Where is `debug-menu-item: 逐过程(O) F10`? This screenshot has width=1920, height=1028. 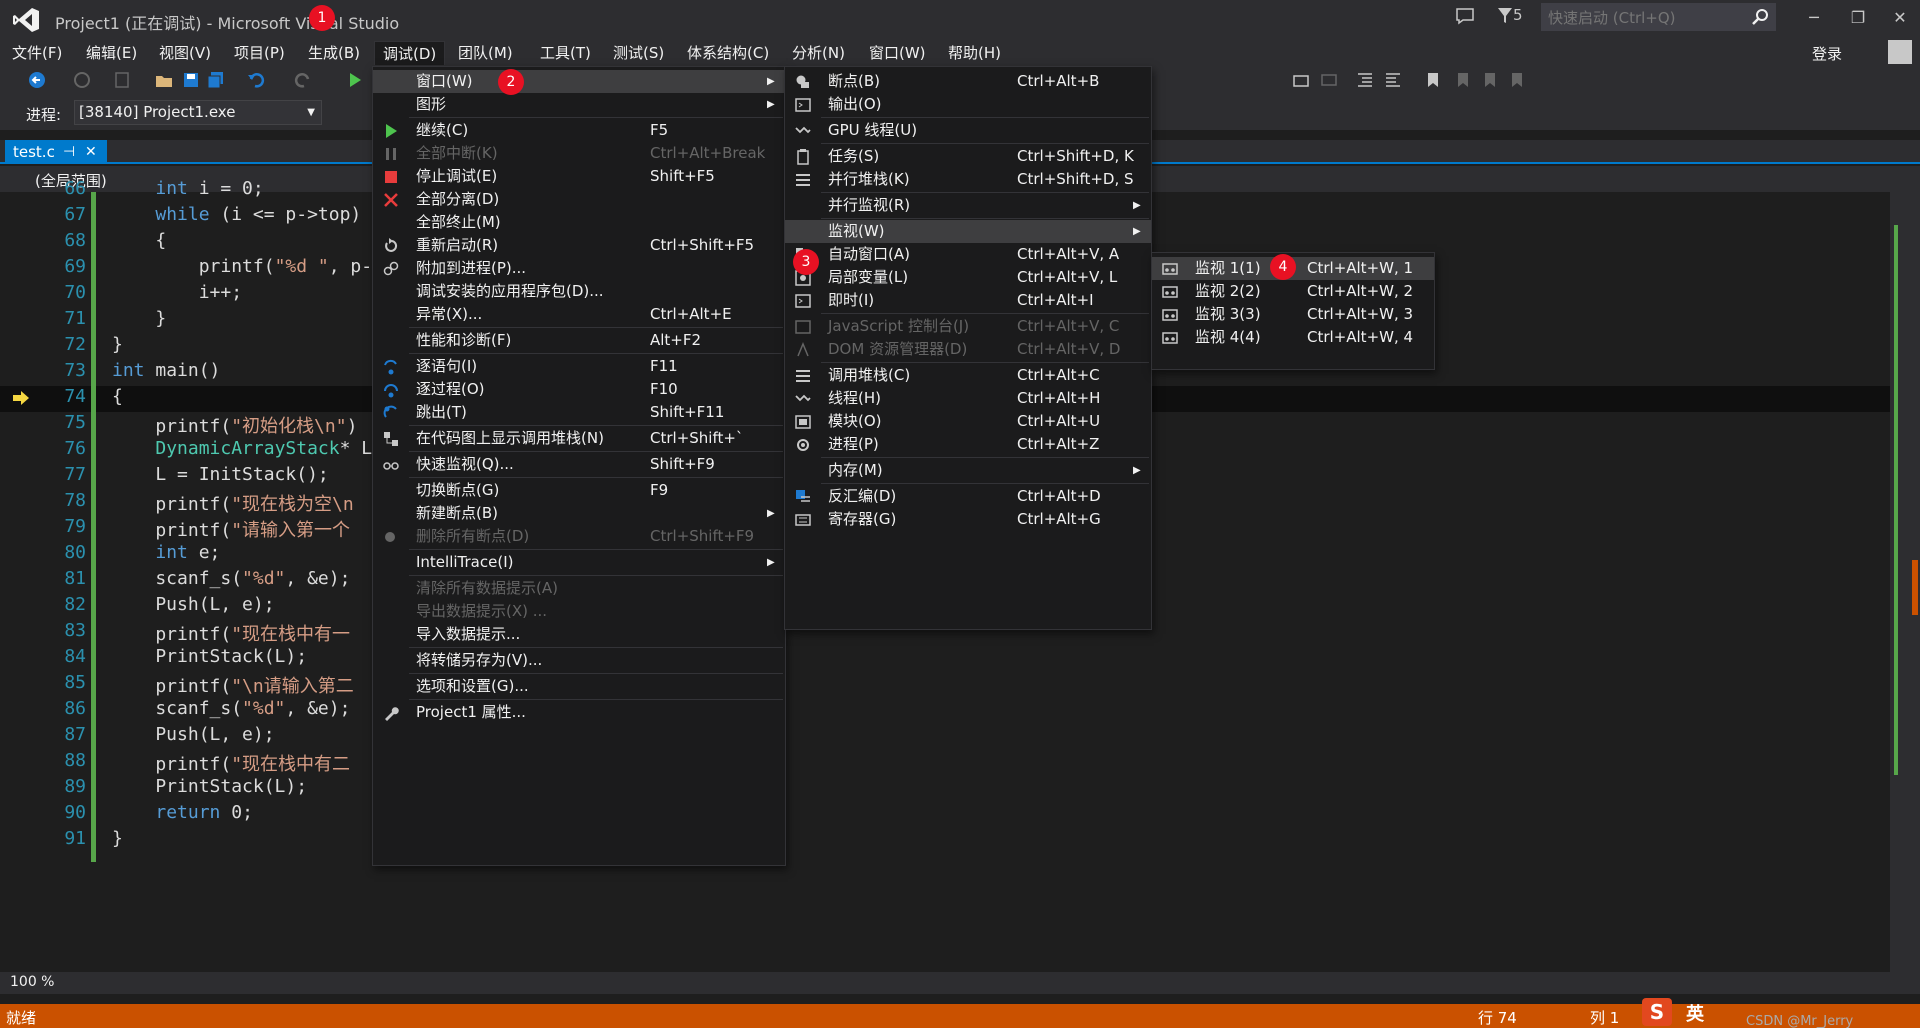
debug-menu-item: 逐过程(O) F10 is located at coordinates (579, 389).